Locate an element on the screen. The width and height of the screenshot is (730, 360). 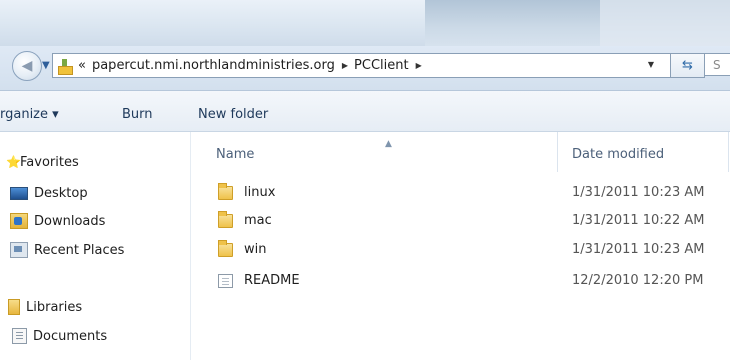
window-title-bar is located at coordinates (365, 23).